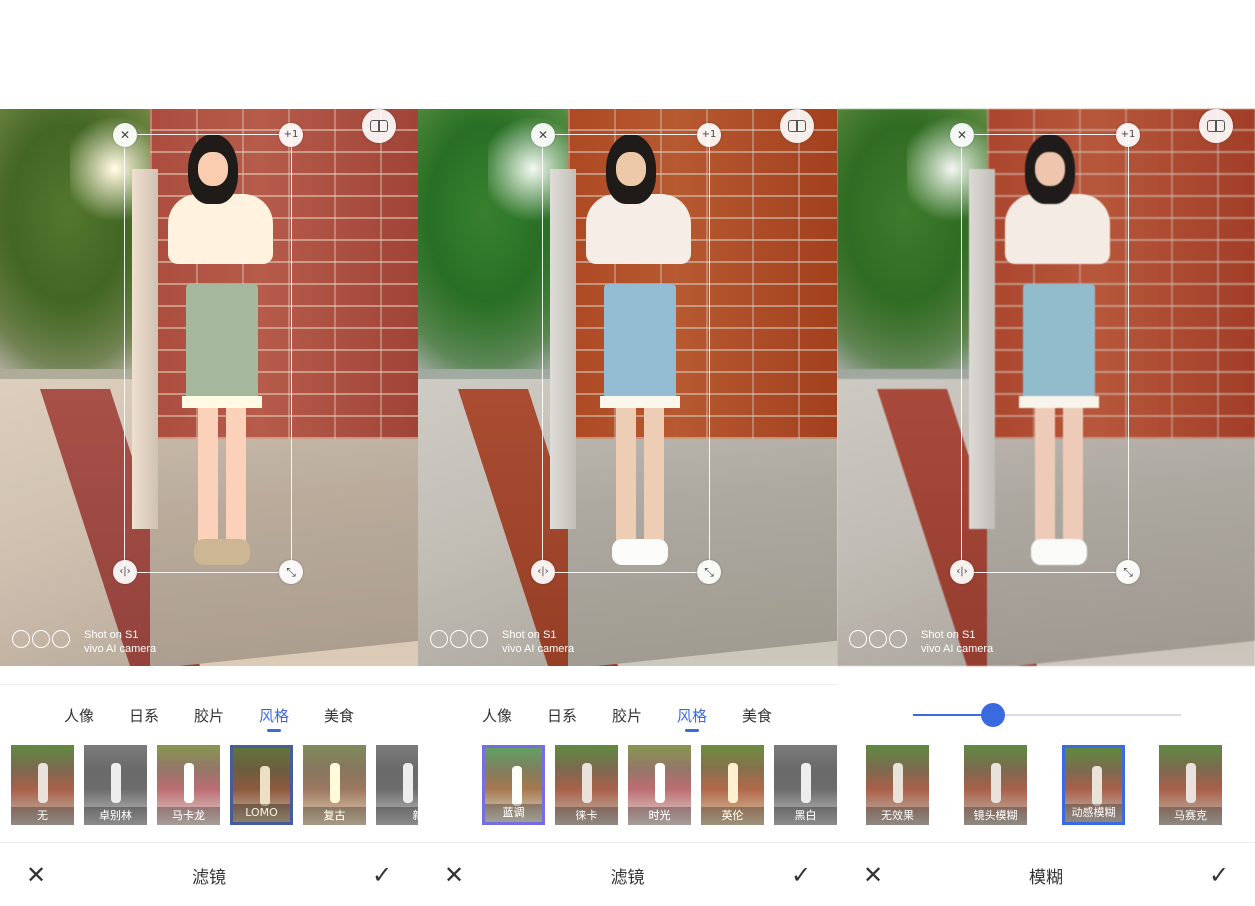 The height and width of the screenshot is (906, 1255). Describe the element at coordinates (659, 785) in the screenshot. I see `filter-thumb-time: 时光` at that location.